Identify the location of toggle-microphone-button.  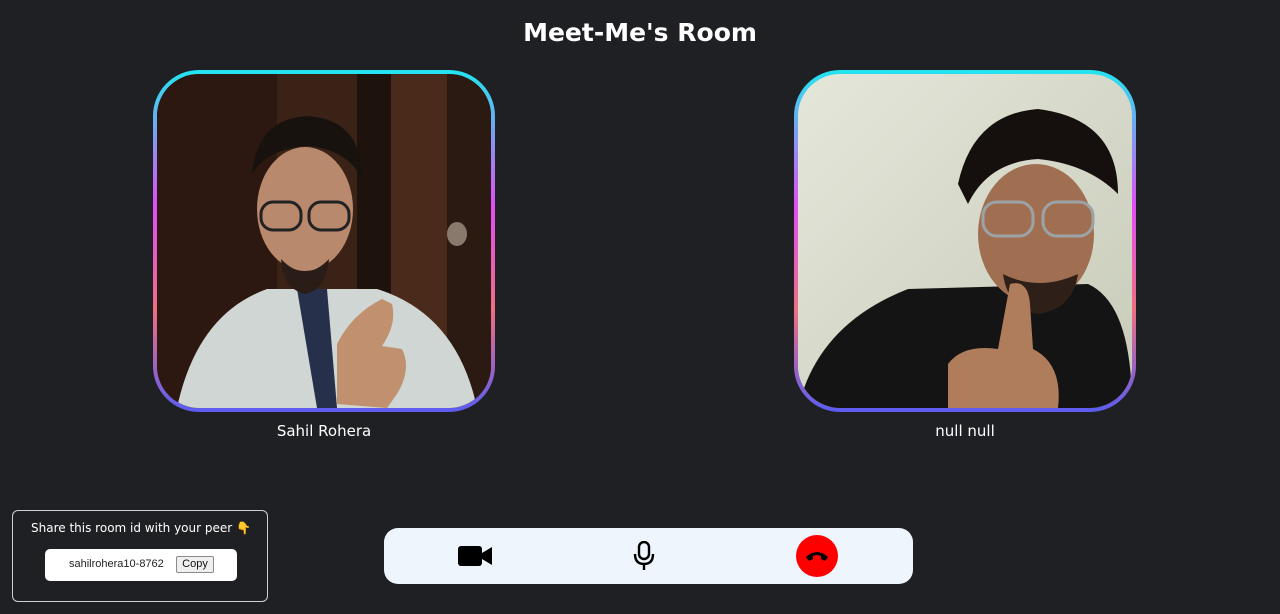
(644, 556).